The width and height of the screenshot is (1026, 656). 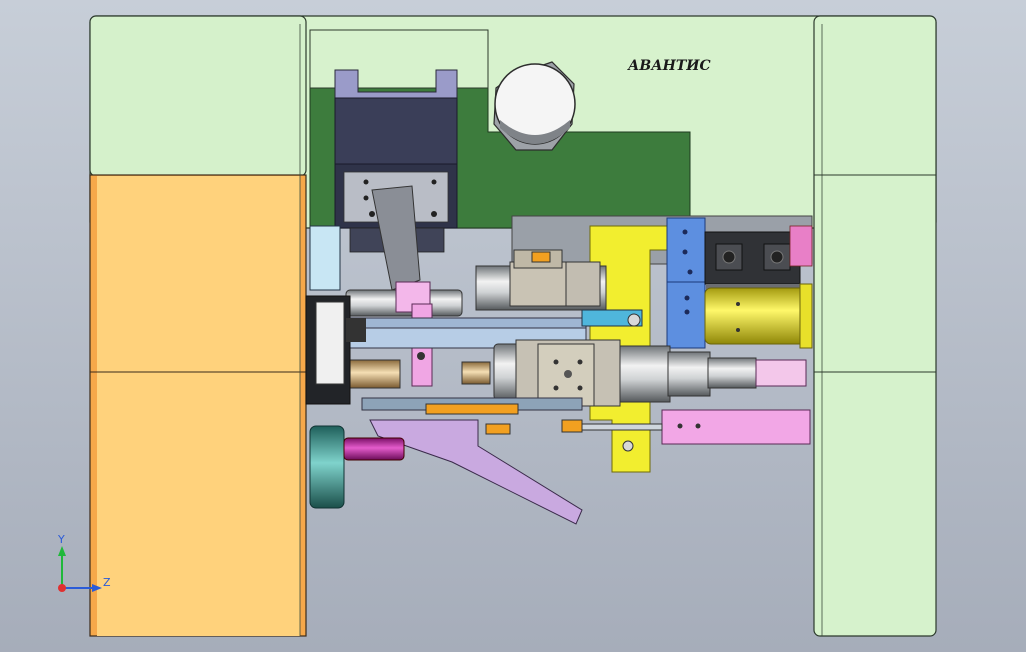 I want to click on pink-lower-block, so click(x=736, y=427).